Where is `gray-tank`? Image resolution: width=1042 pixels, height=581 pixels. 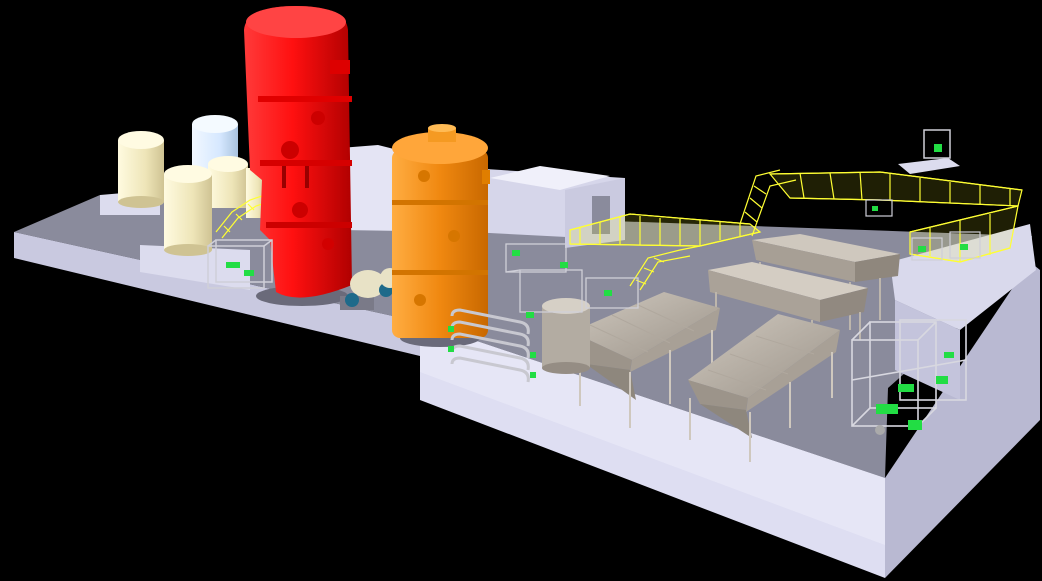 gray-tank is located at coordinates (566, 336).